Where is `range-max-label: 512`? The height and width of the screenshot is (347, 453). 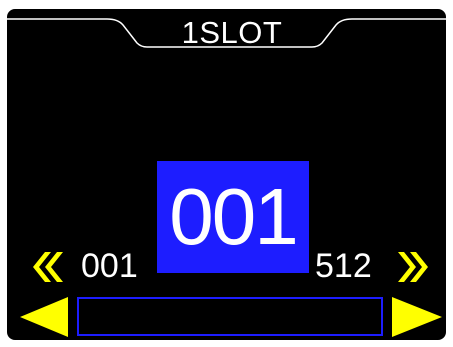 range-max-label: 512 is located at coordinates (343, 266).